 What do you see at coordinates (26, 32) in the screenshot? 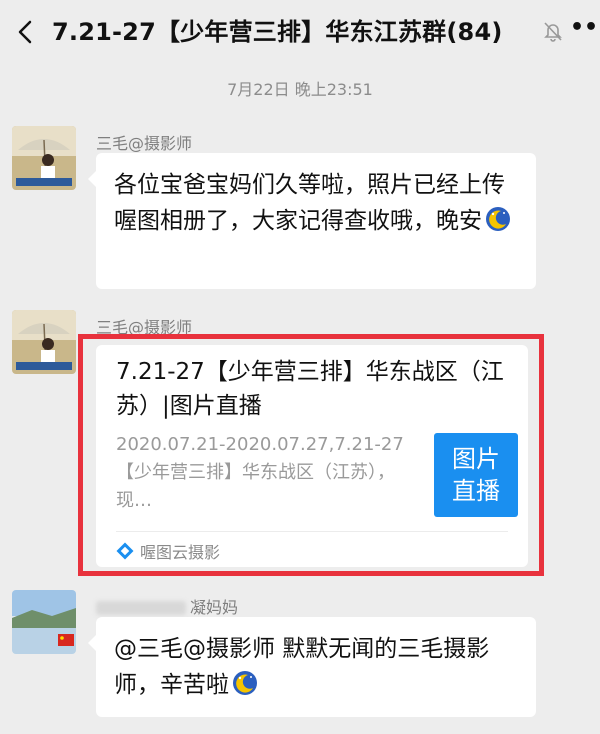
I see `back-arrow-icon` at bounding box center [26, 32].